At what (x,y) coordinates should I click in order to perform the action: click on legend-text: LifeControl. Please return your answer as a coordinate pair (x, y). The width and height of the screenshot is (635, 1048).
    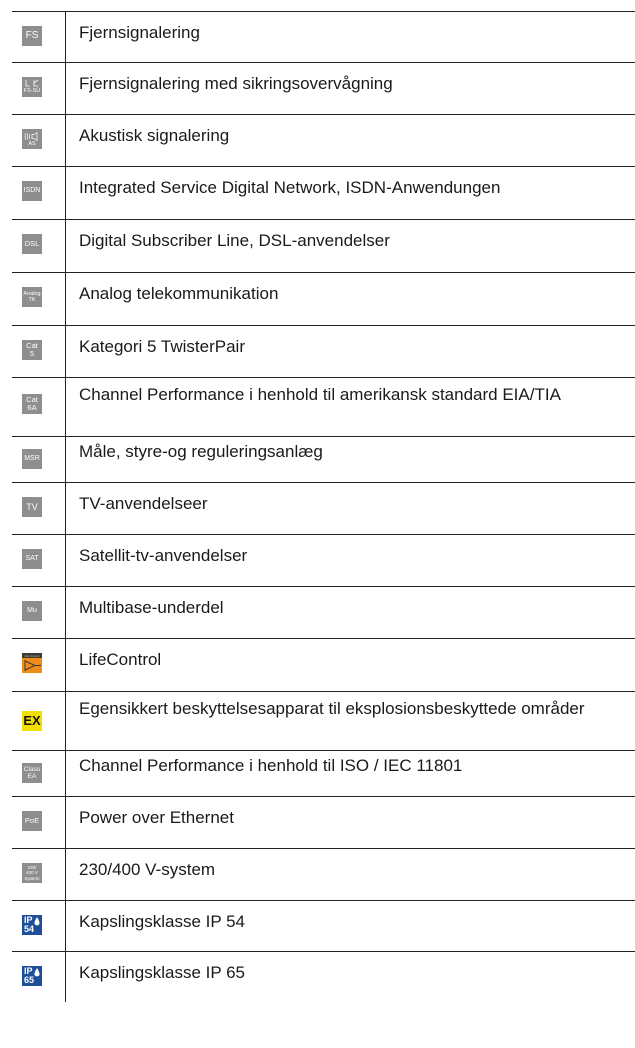
    Looking at the image, I should click on (120, 659).